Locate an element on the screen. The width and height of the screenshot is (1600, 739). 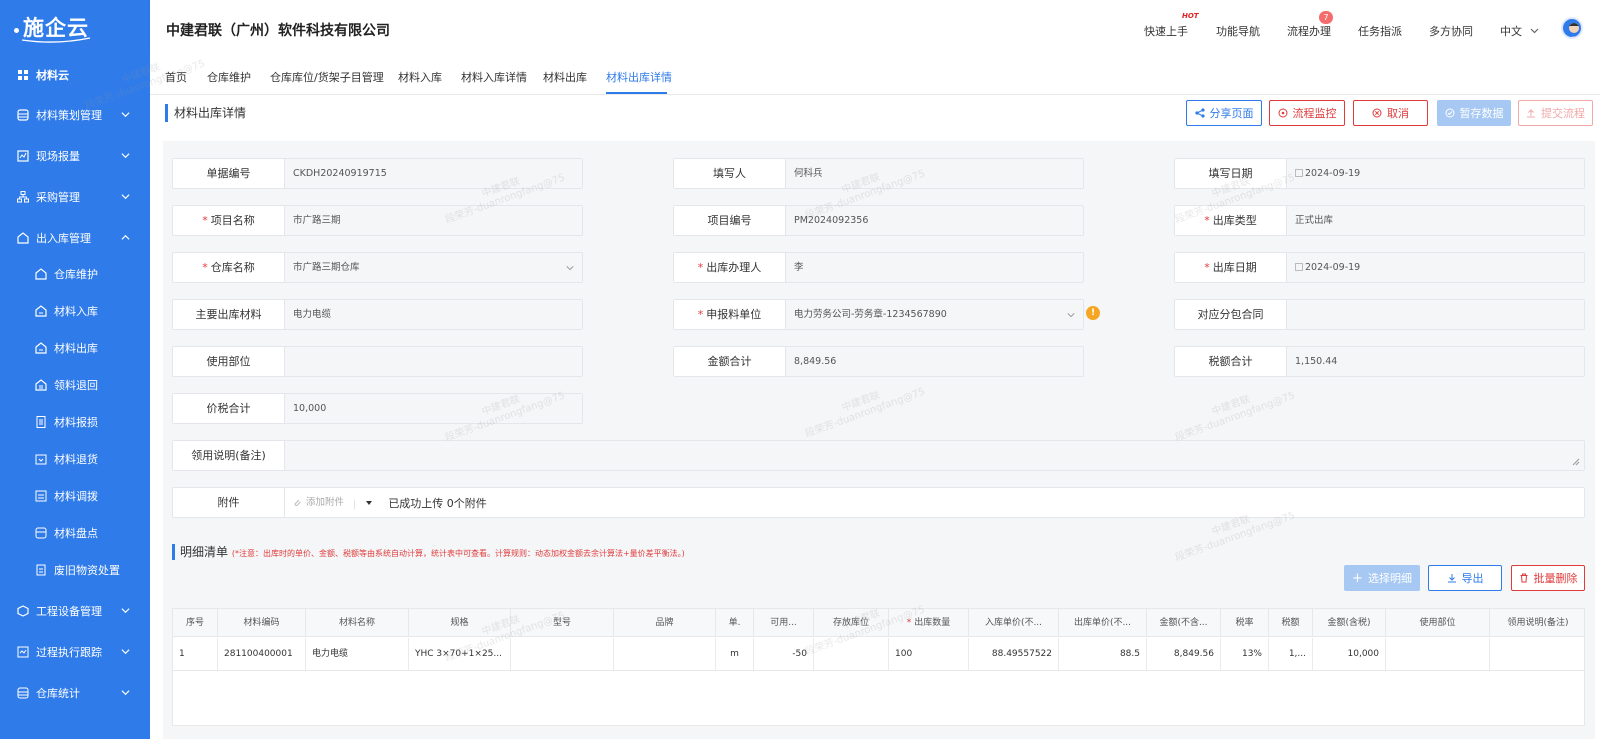
language-select: 中文 is located at coordinates (1519, 31).